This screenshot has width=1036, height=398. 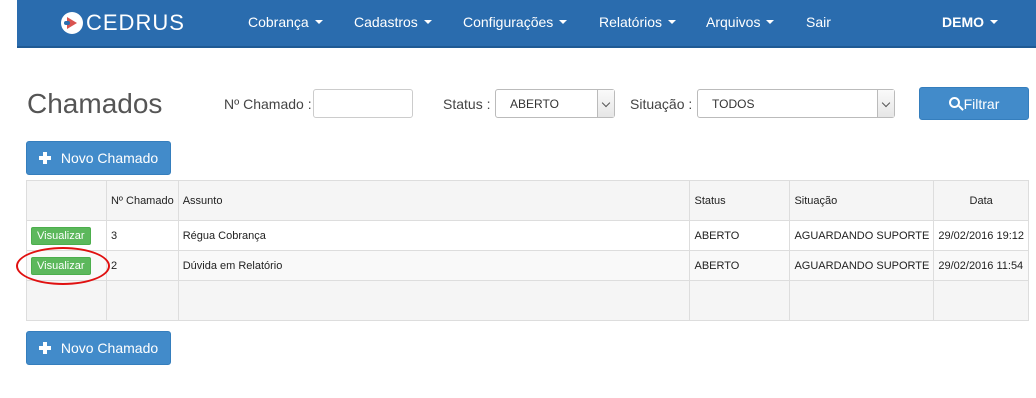 I want to click on menu-configuracoes: Configurações, so click(x=515, y=22).